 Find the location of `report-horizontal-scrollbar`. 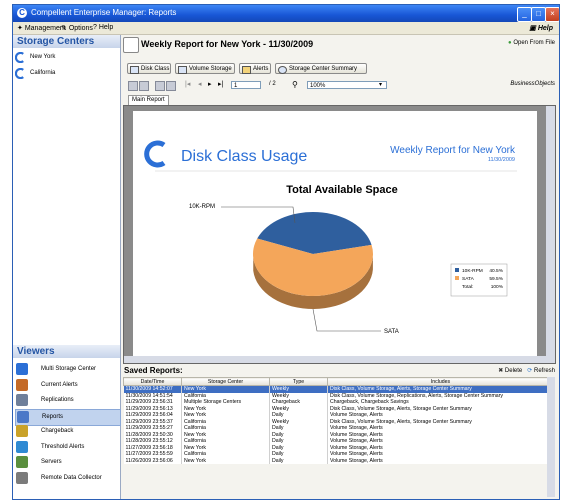

report-horizontal-scrollbar is located at coordinates (335, 359).